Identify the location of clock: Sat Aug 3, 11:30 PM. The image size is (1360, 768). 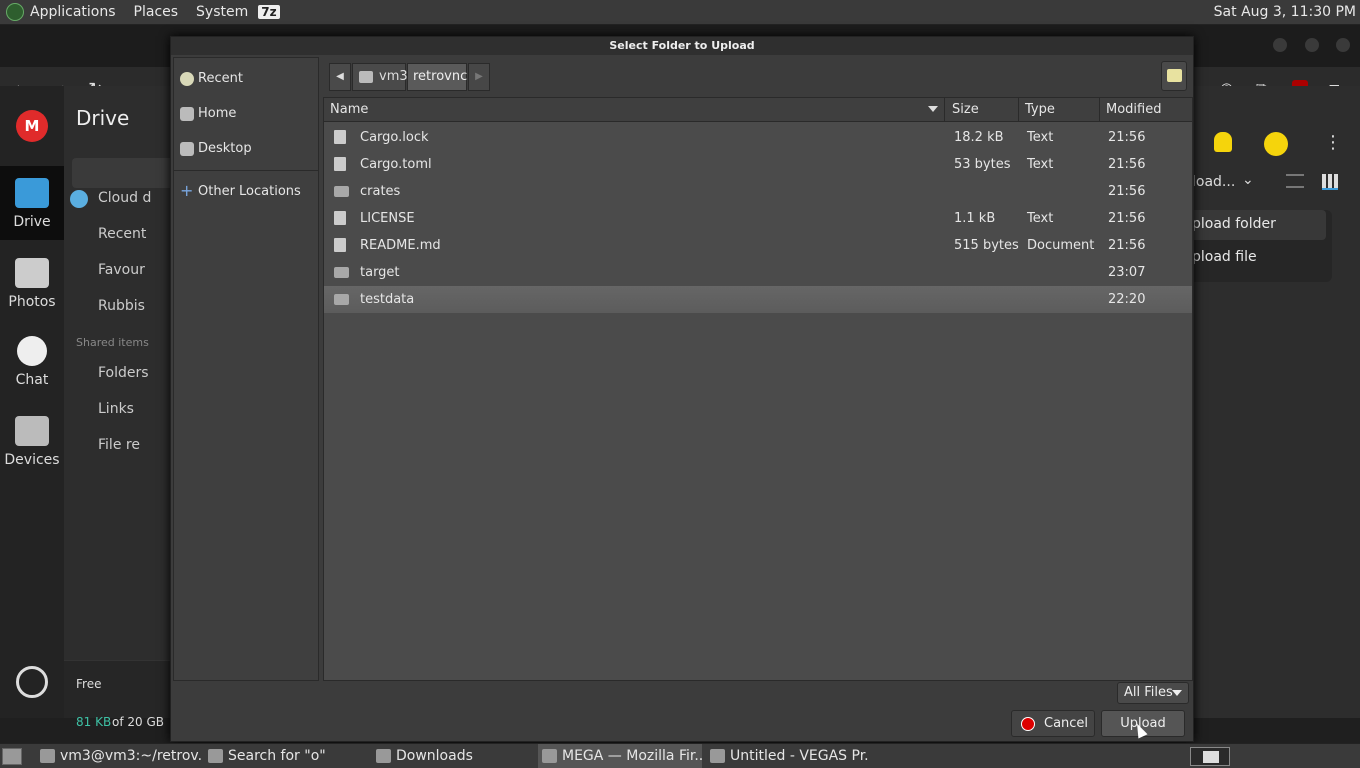
(1285, 12).